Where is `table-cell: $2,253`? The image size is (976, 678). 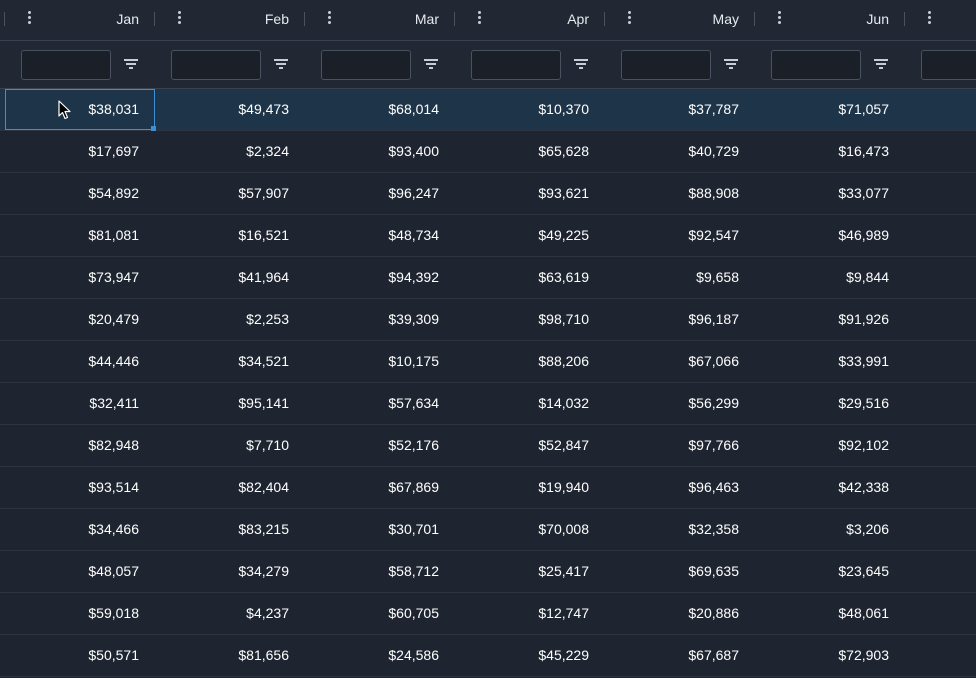 table-cell: $2,253 is located at coordinates (225, 319).